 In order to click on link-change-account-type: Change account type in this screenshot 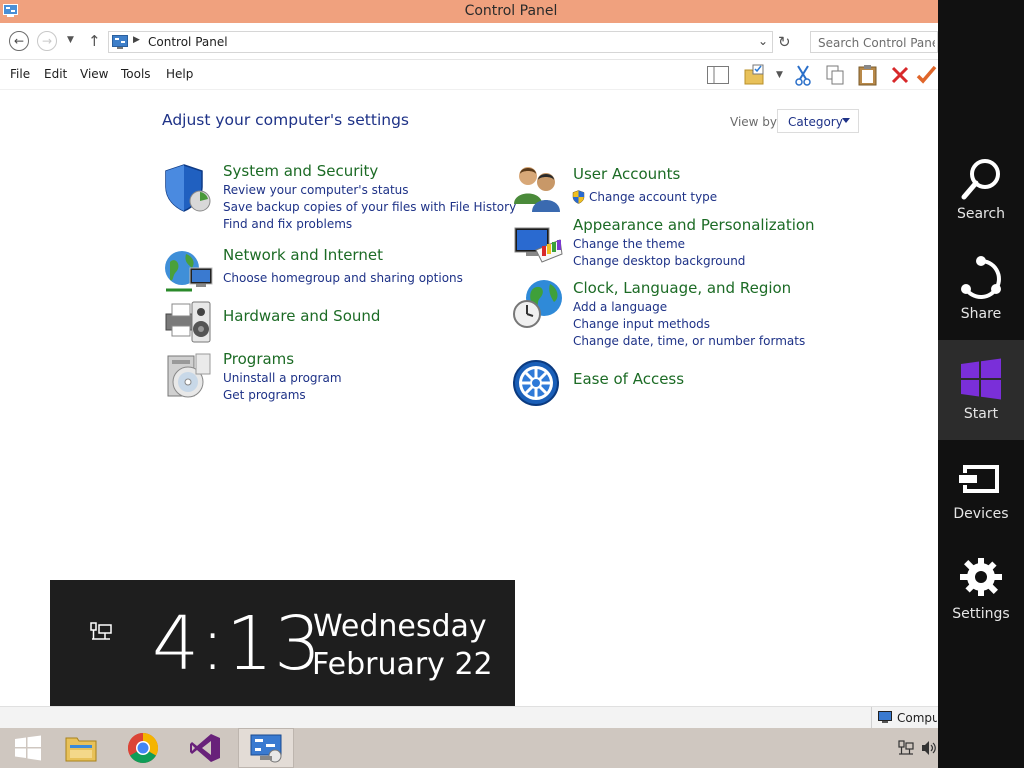, I will do `click(653, 197)`.